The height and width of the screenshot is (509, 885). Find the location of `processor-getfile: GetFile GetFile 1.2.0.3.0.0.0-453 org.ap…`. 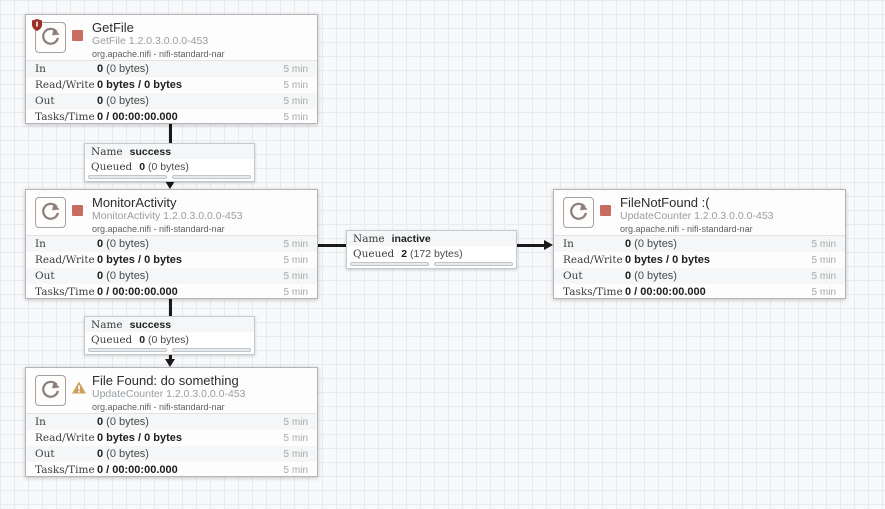

processor-getfile: GetFile GetFile 1.2.0.3.0.0.0-453 org.ap… is located at coordinates (171, 69).